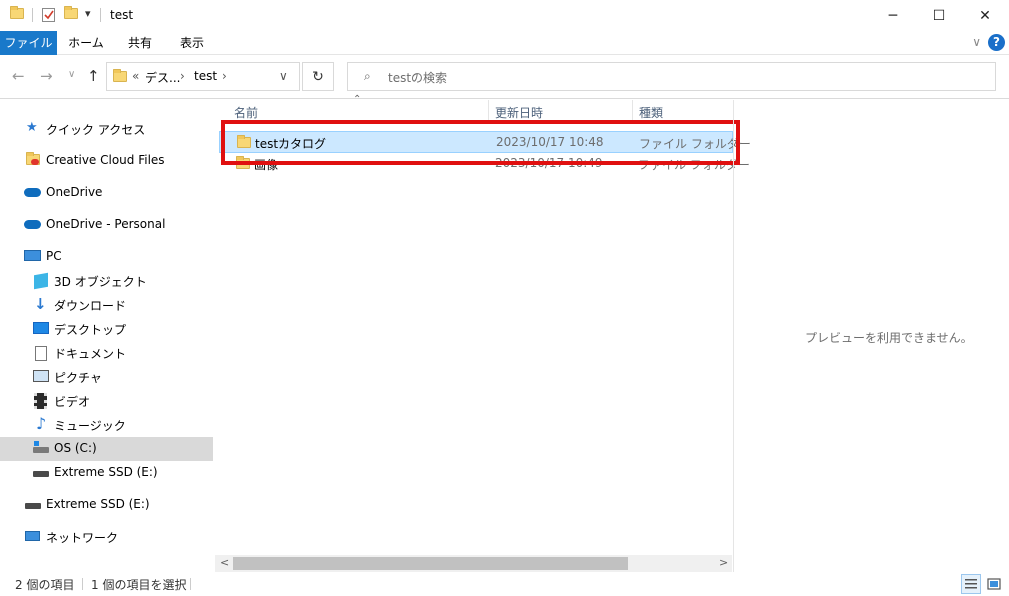 The image size is (1009, 596). What do you see at coordinates (893, 15) in the screenshot?
I see `minimize-button: ─` at bounding box center [893, 15].